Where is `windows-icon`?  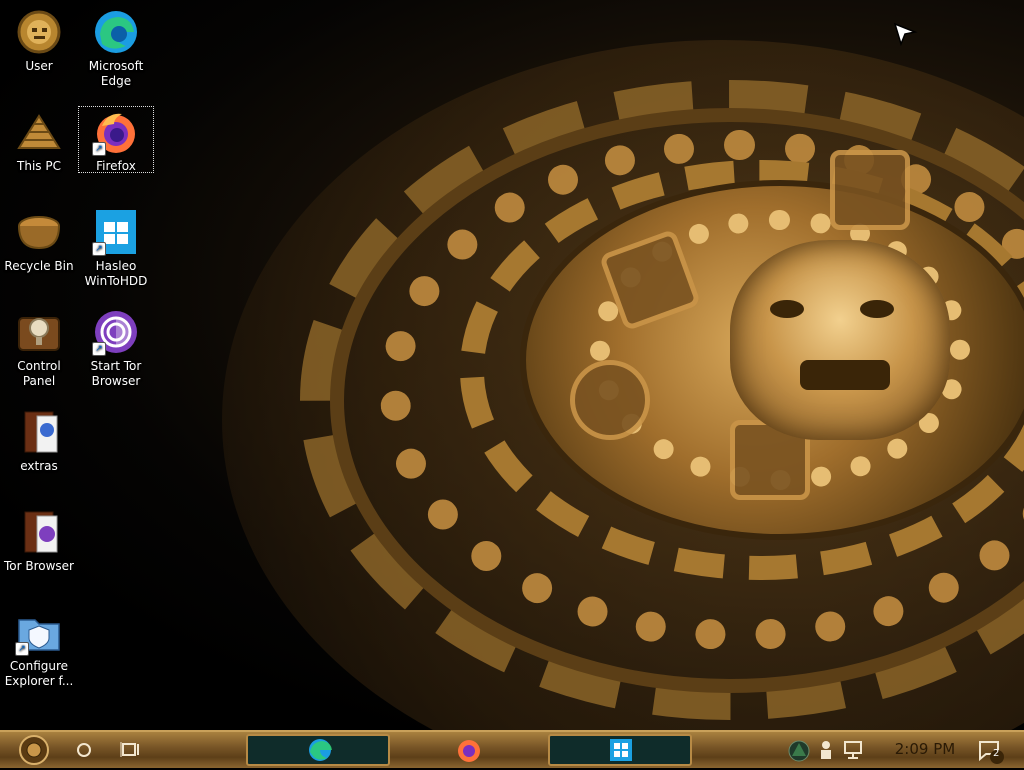 windows-icon is located at coordinates (621, 750).